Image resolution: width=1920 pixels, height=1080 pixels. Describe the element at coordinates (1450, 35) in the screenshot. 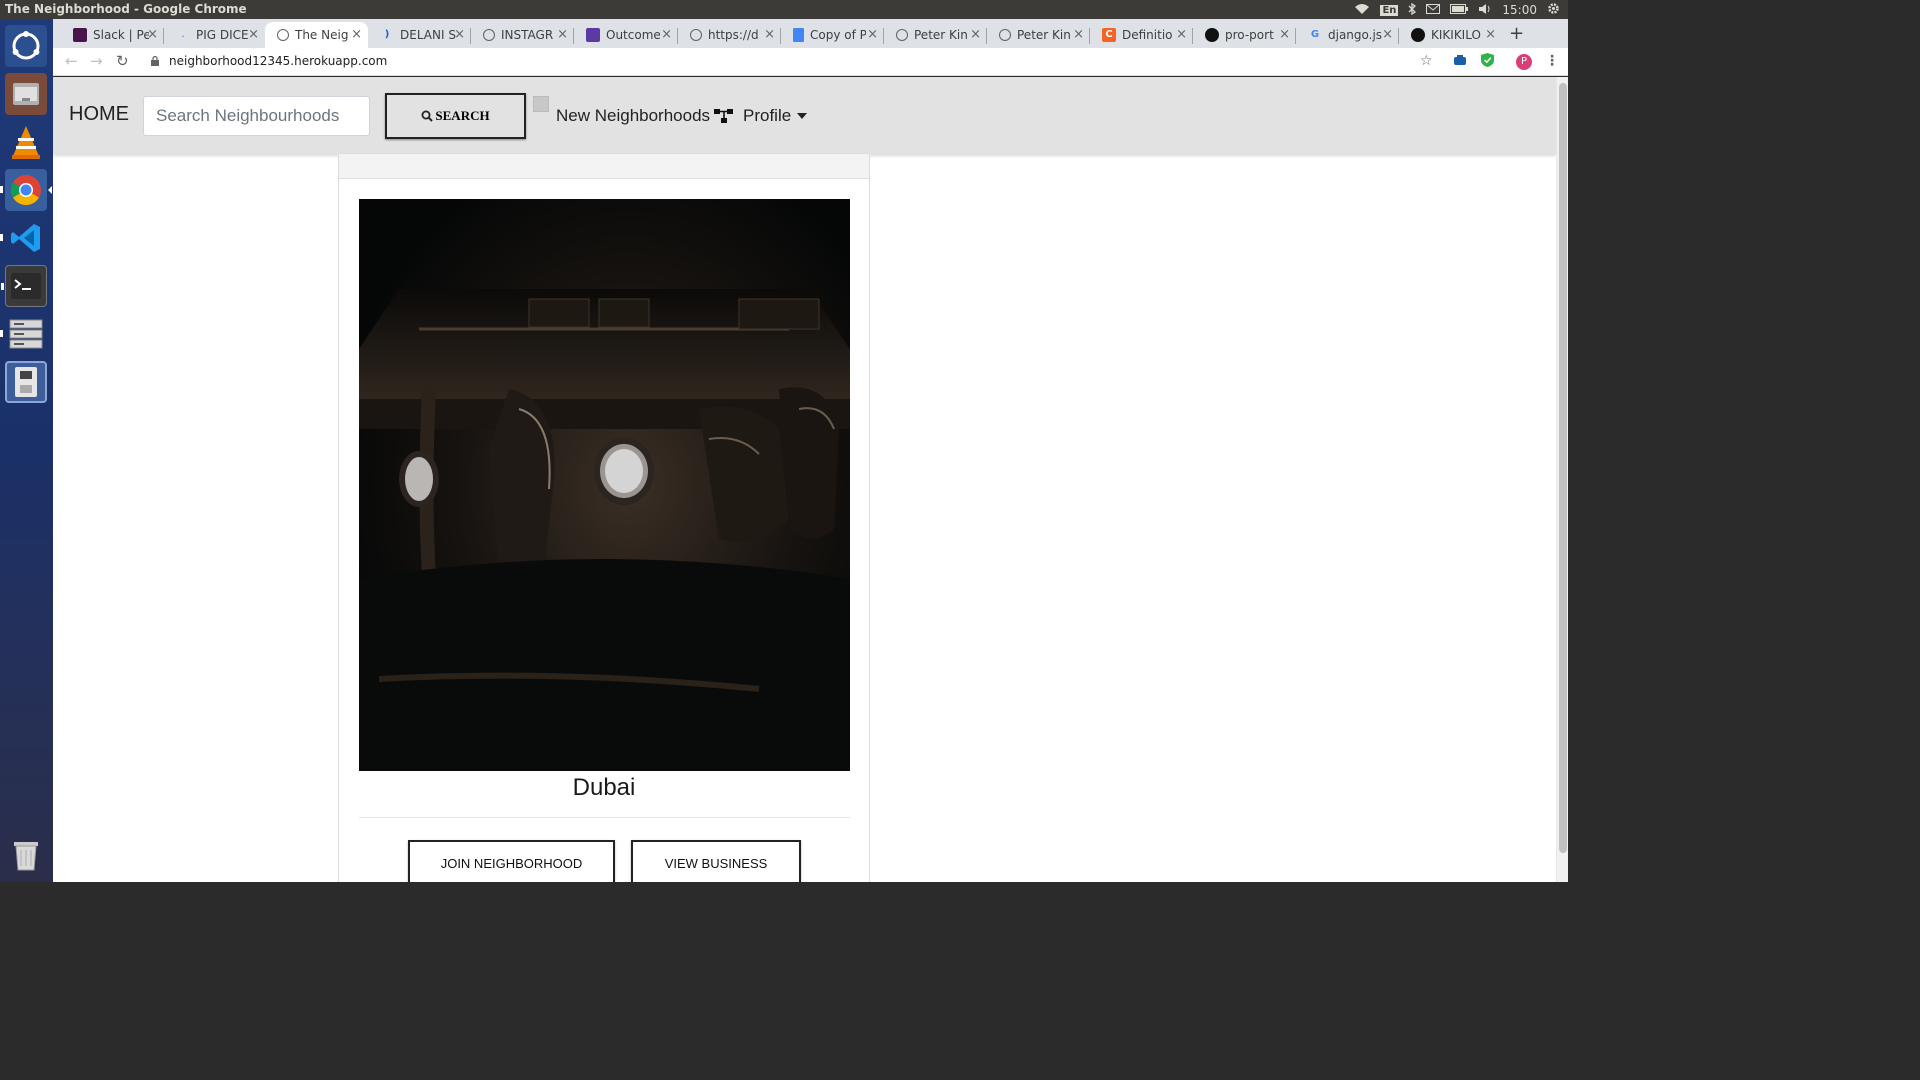

I see `tab: KIKIKILO ×` at that location.